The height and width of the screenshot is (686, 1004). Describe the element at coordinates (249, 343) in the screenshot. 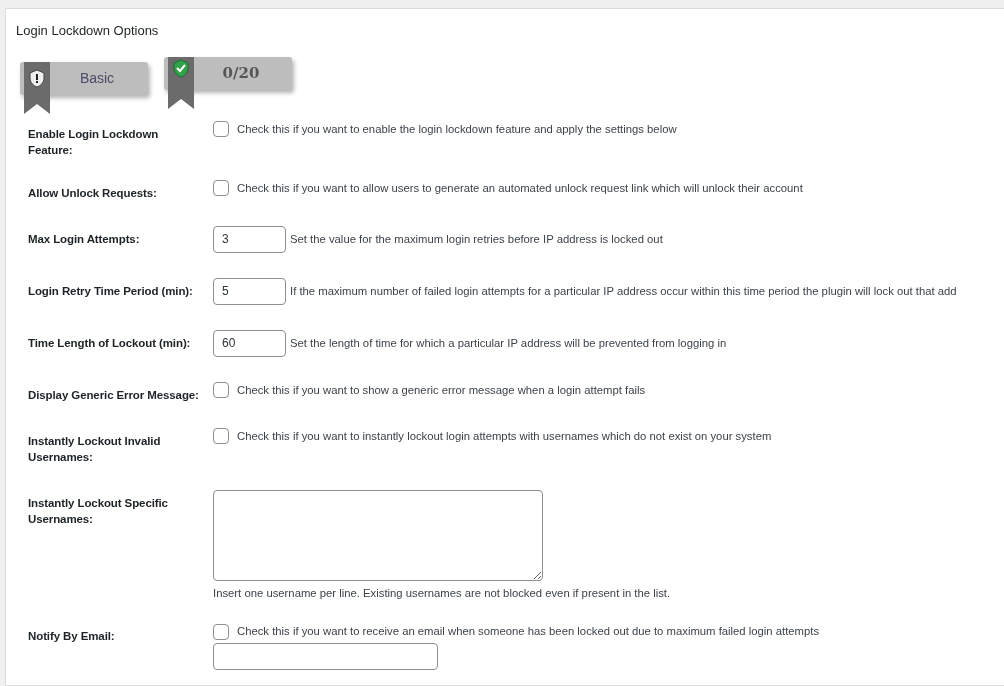

I see `number-field: 60` at that location.